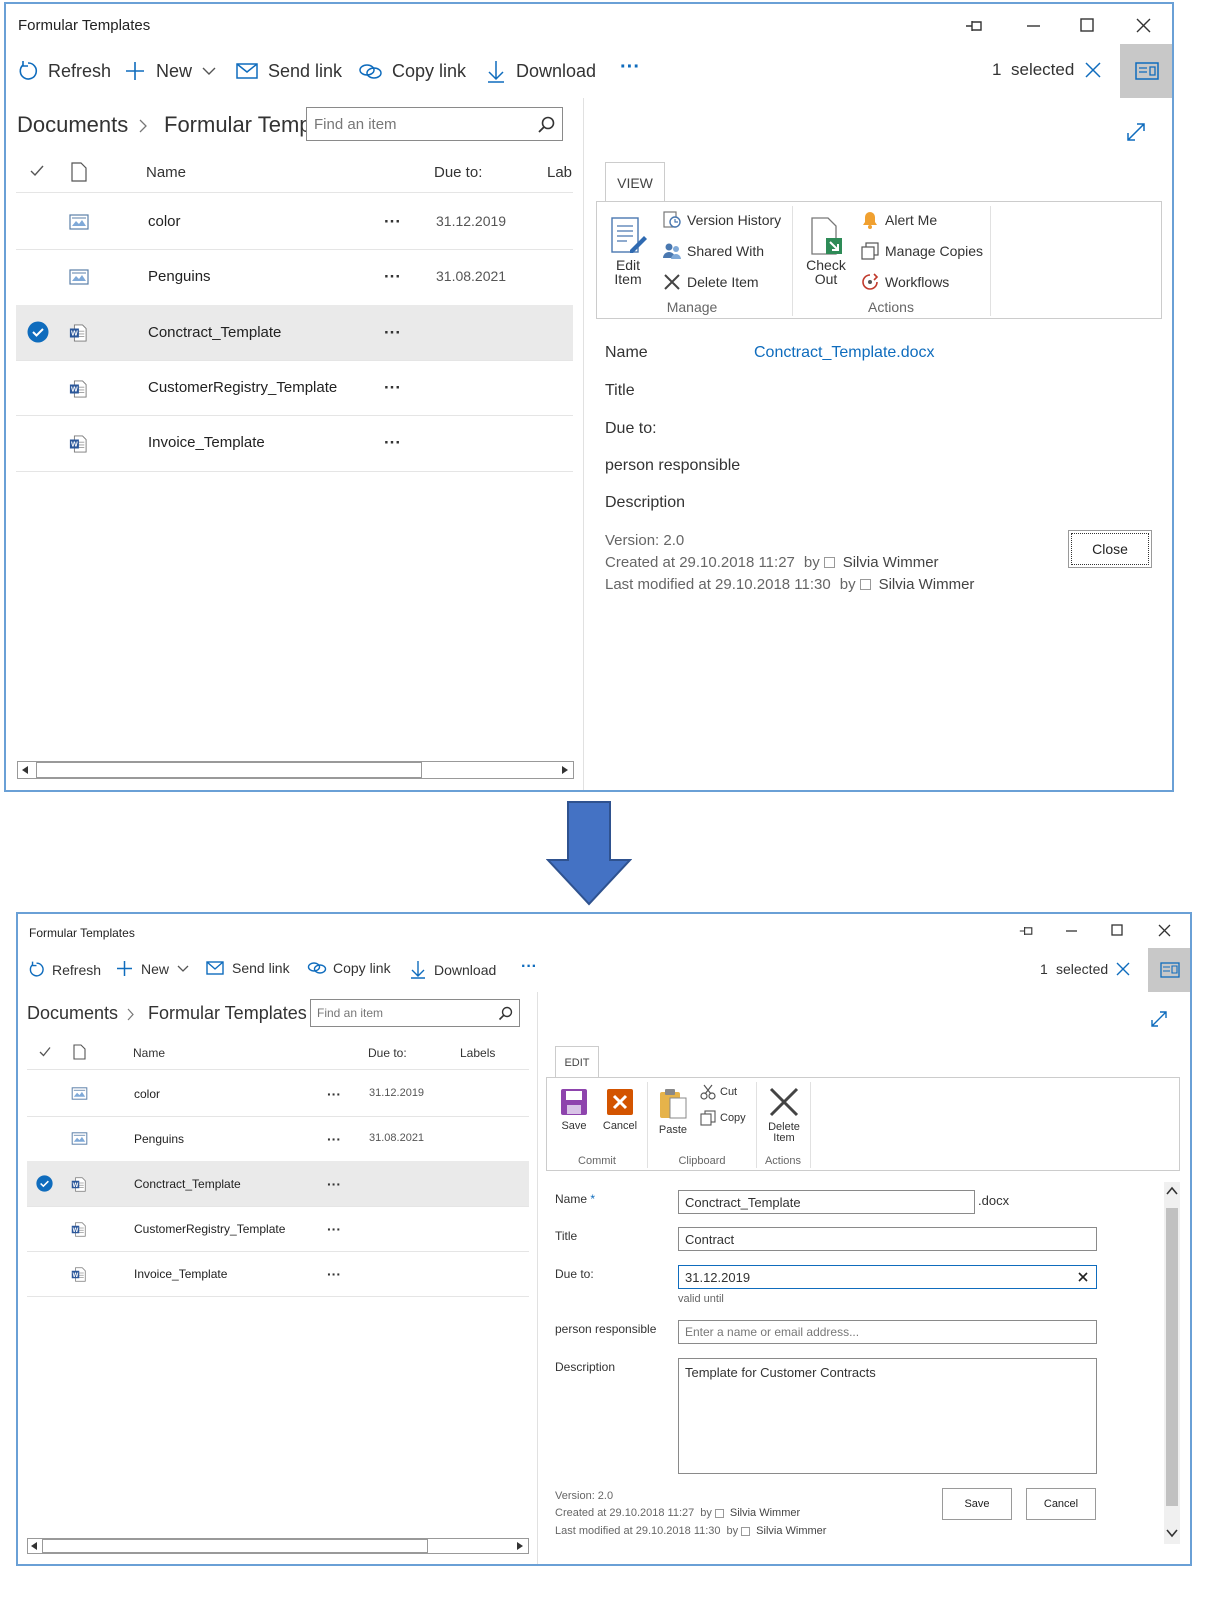 The image size is (1226, 1612). I want to click on tab-view: VIEW, so click(635, 182).